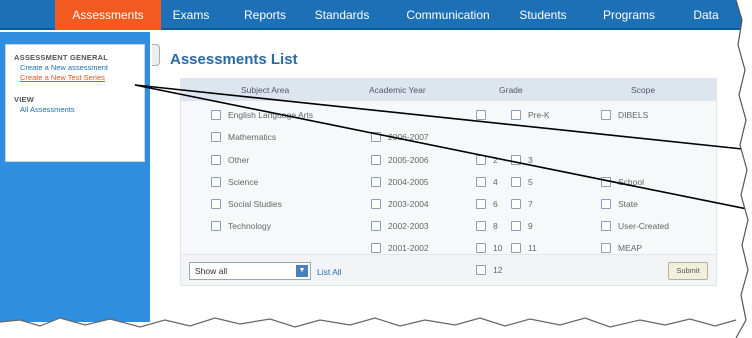 This screenshot has height=338, width=752. Describe the element at coordinates (688, 271) in the screenshot. I see `submit-button: Submit` at that location.